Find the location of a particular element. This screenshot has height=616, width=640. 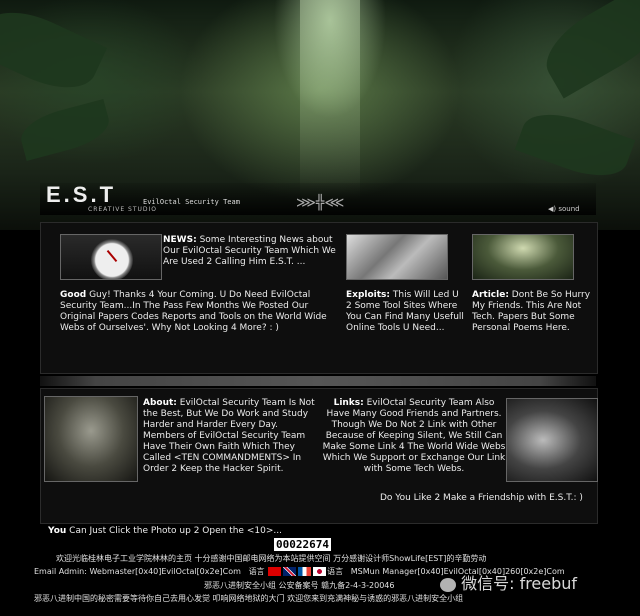

gauge-thumbnail is located at coordinates (111, 257).